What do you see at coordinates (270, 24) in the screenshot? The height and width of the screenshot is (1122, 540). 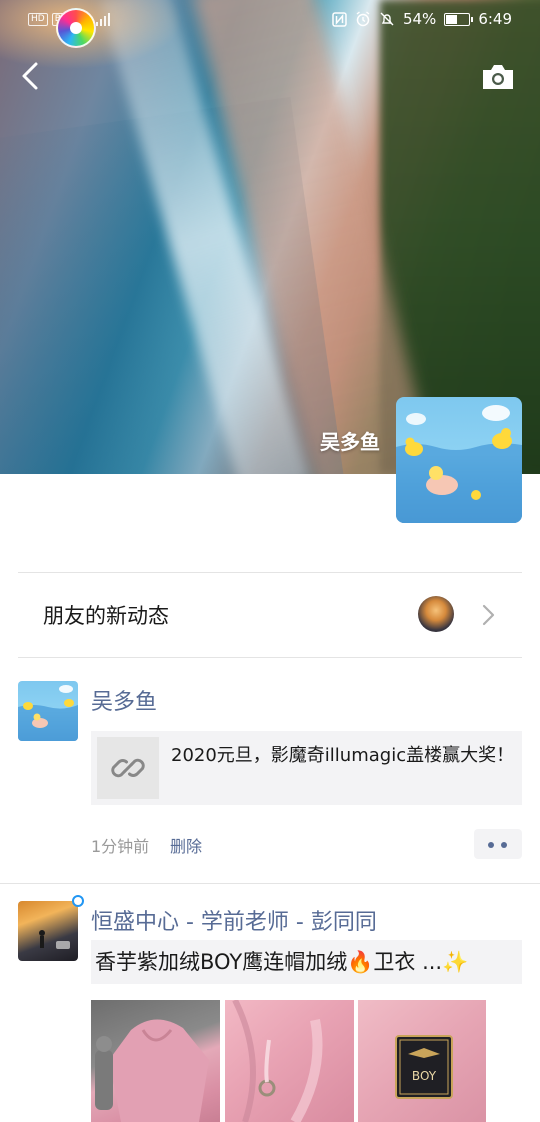 I see `status-bar: HD B 54% 6:49` at bounding box center [270, 24].